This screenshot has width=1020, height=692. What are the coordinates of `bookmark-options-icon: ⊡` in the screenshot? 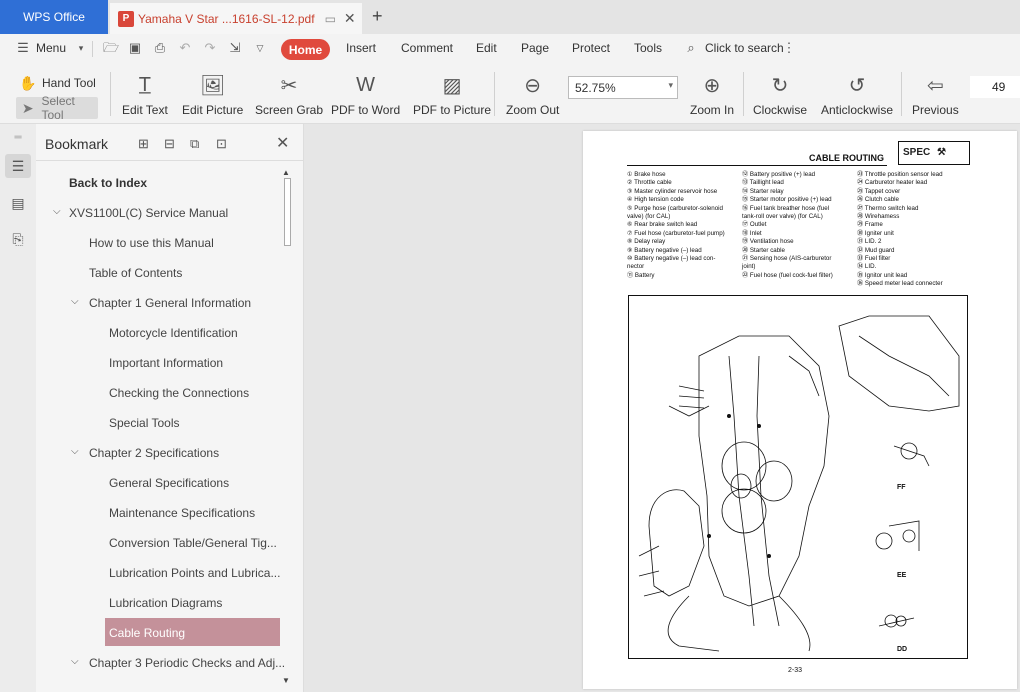 It's located at (221, 144).